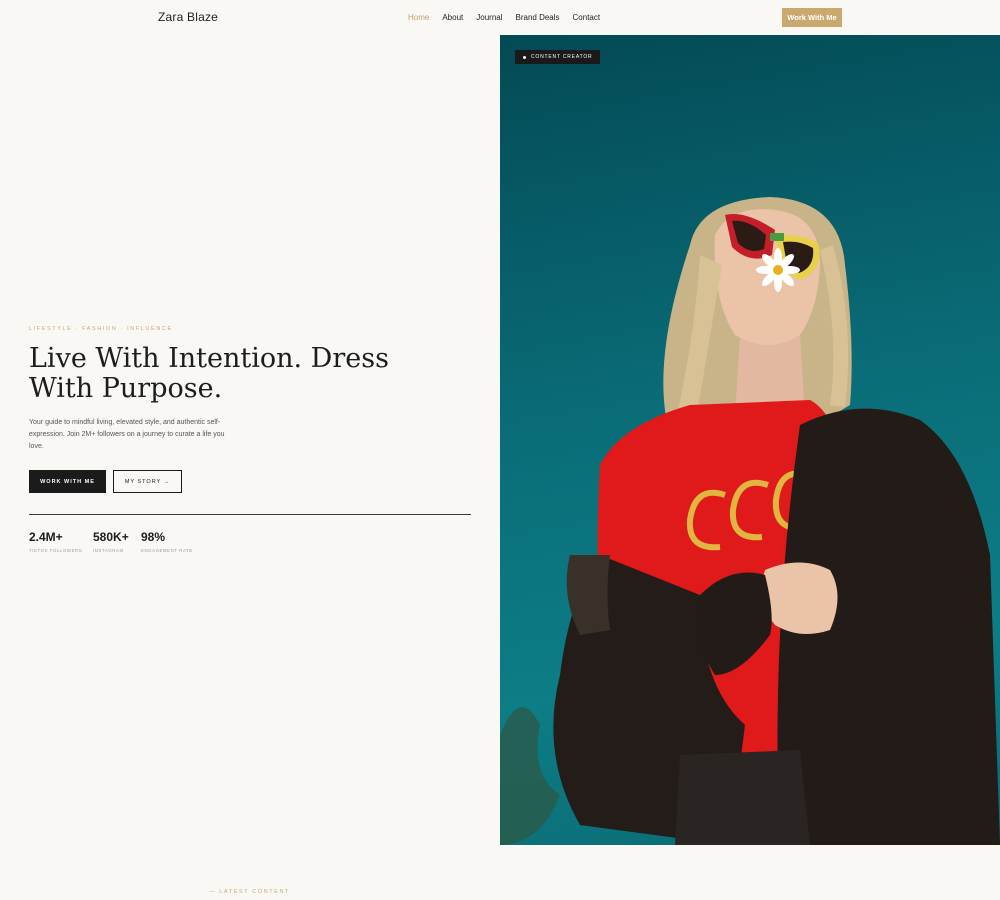  What do you see at coordinates (167, 550) in the screenshot?
I see `stat-label: ENGAGEMENT RATE` at bounding box center [167, 550].